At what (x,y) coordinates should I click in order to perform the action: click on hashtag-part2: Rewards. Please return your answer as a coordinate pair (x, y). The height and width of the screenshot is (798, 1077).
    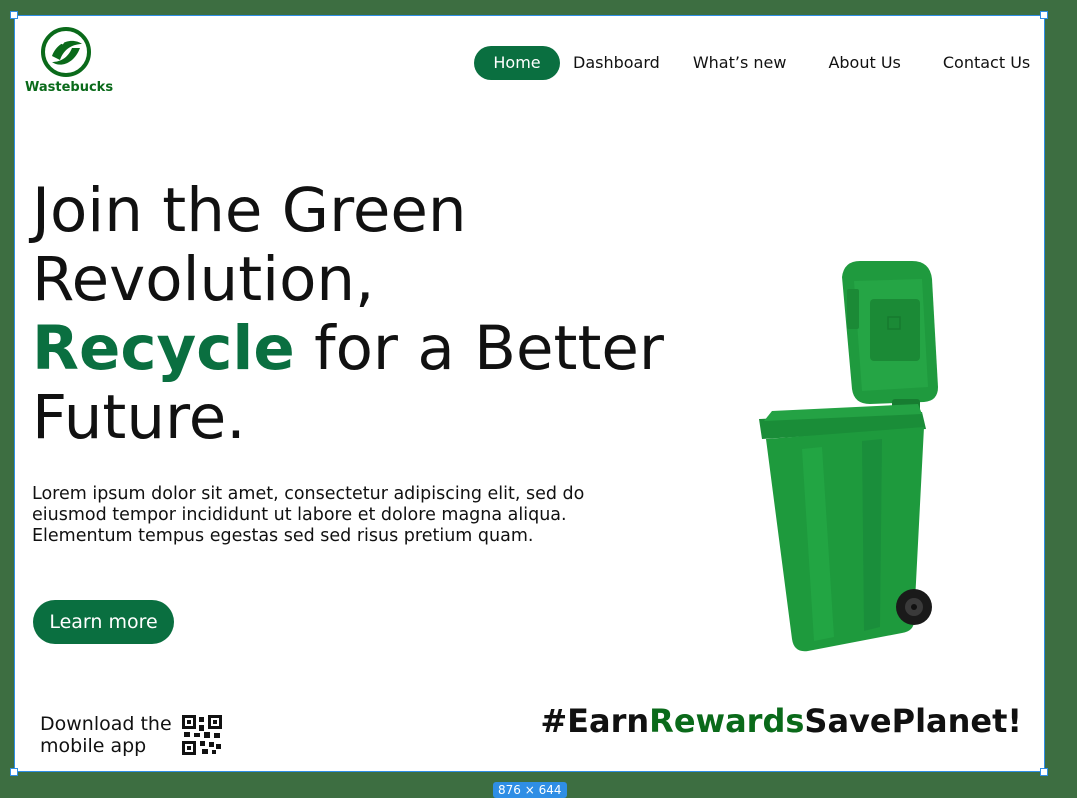
    Looking at the image, I should click on (727, 721).